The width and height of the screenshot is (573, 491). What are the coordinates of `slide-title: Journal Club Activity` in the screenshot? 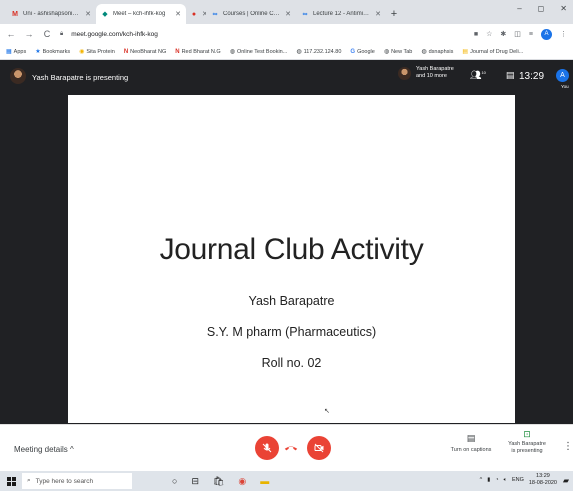 It's located at (291, 249).